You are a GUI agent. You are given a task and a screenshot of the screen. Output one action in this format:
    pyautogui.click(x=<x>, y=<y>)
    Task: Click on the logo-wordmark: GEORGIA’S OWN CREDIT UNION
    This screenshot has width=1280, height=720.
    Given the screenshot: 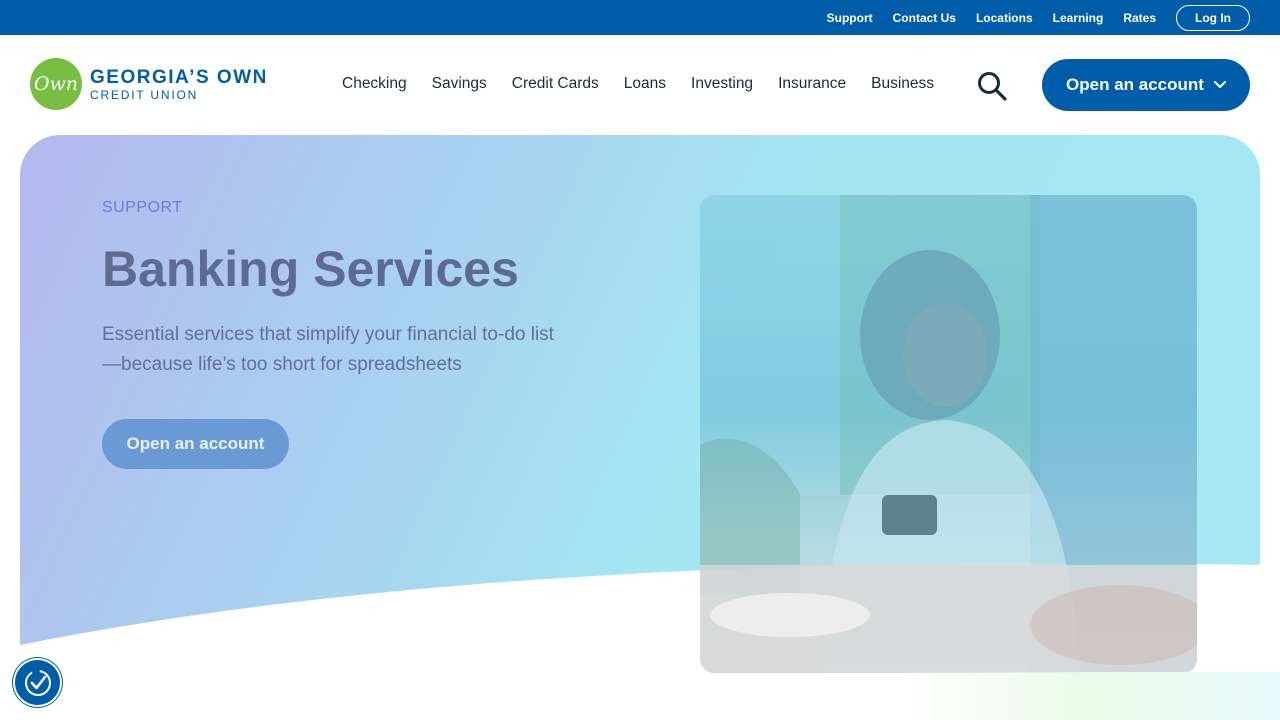 What is the action you would take?
    pyautogui.click(x=179, y=84)
    